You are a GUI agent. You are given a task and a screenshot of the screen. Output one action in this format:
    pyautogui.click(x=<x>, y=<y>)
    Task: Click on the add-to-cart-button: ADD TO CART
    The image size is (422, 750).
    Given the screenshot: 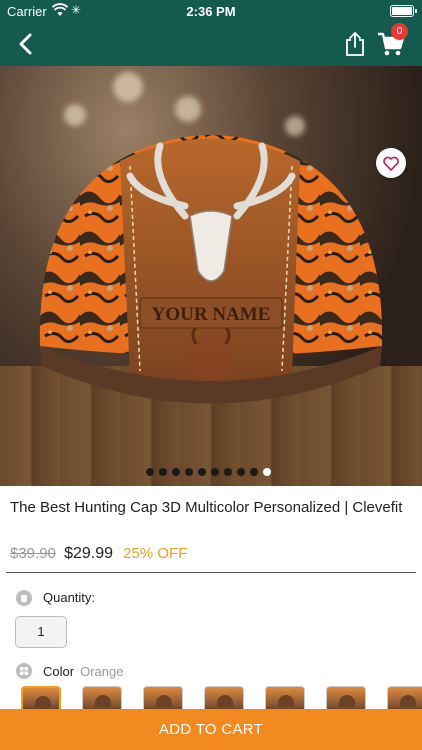 What is the action you would take?
    pyautogui.click(x=211, y=729)
    